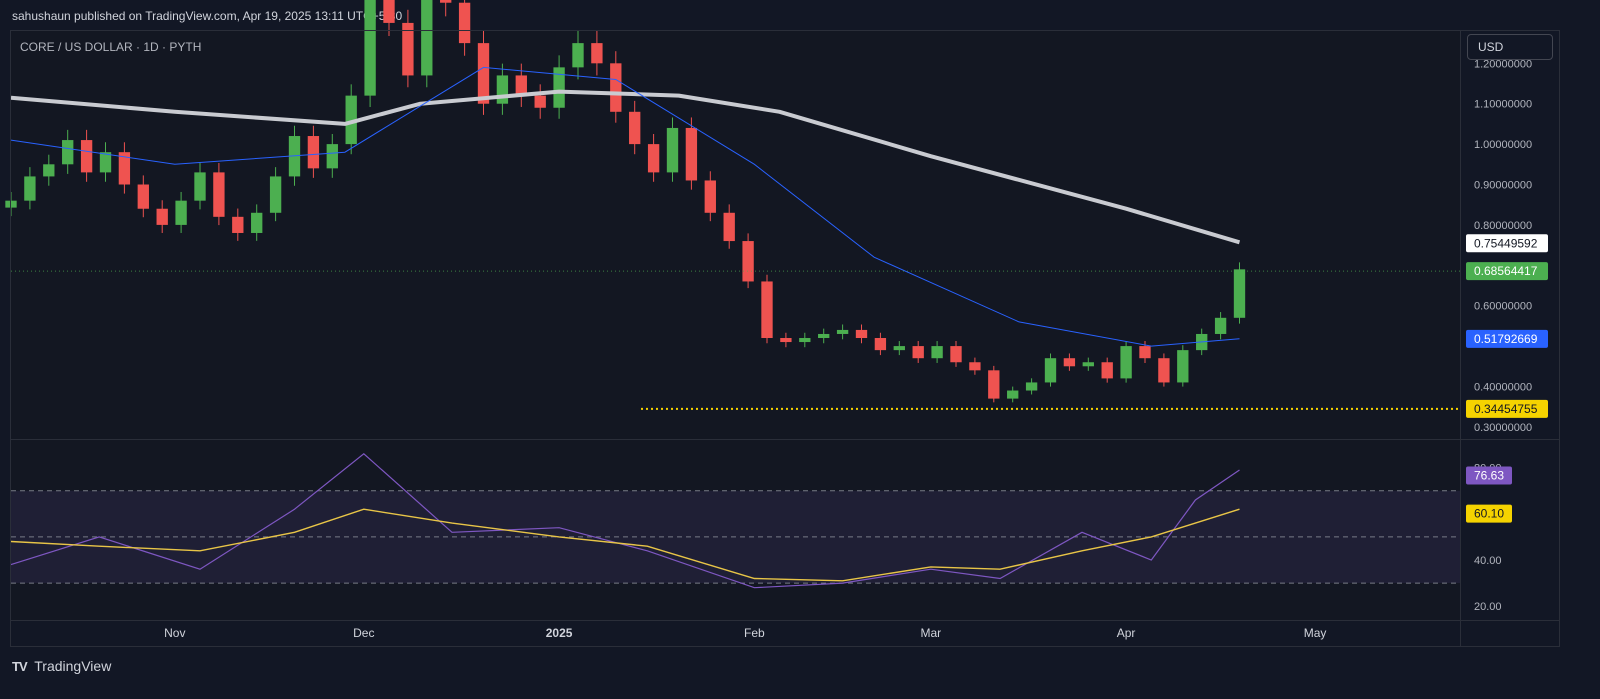 The image size is (1600, 699). I want to click on currency-button: USD, so click(1510, 47).